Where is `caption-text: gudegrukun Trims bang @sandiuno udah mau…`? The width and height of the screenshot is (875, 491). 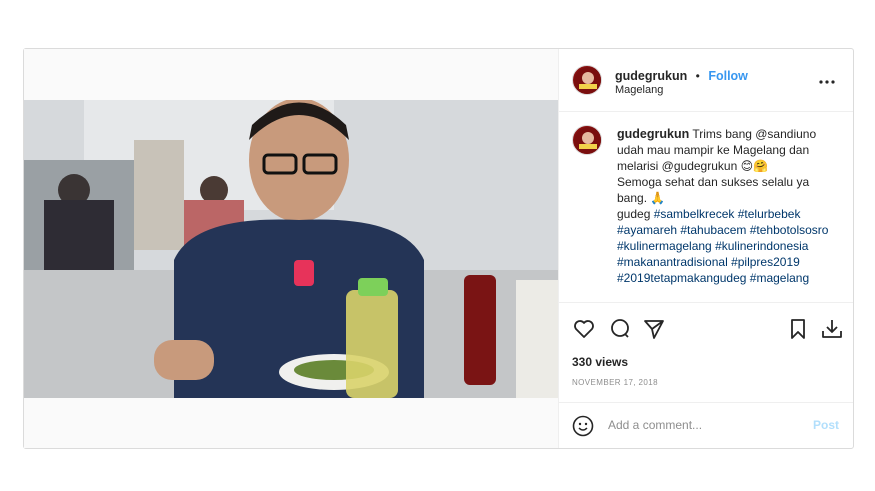
caption-text: gudegrukun Trims bang @sandiuno udah mau… is located at coordinates (727, 206).